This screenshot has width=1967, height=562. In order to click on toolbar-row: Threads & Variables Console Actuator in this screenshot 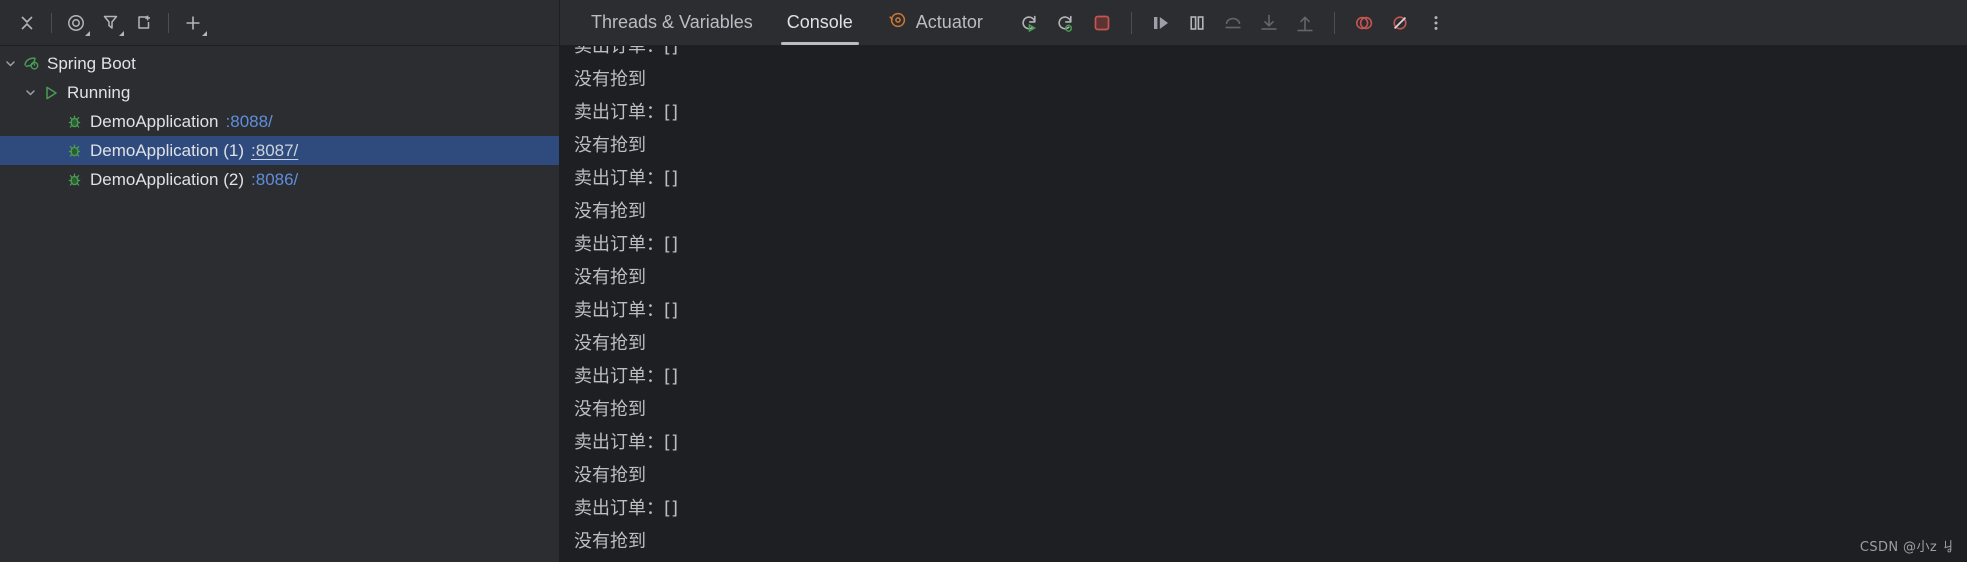, I will do `click(983, 22)`.